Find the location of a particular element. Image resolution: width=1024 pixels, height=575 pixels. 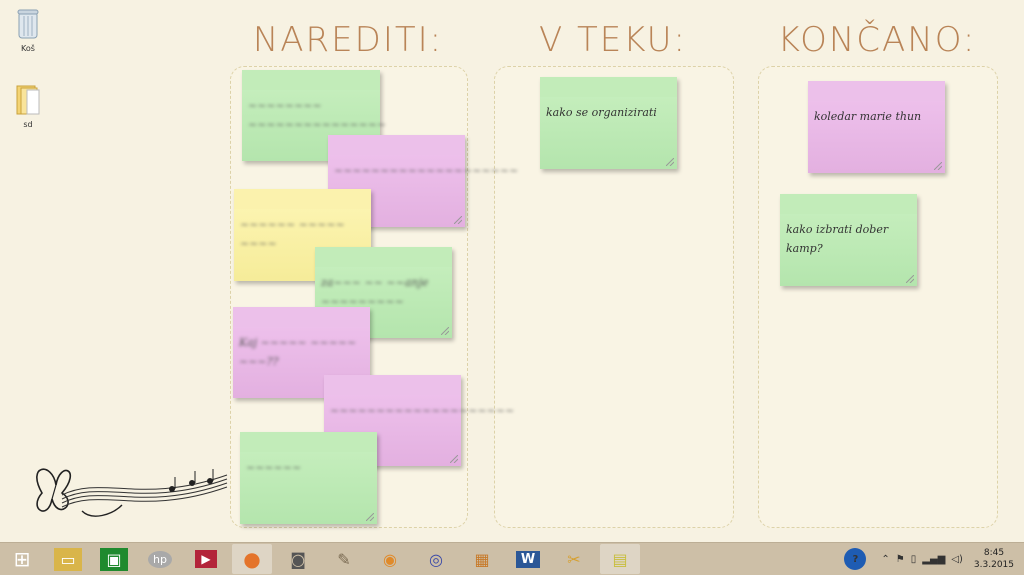

clock-time: 8:45 is located at coordinates (994, 553).